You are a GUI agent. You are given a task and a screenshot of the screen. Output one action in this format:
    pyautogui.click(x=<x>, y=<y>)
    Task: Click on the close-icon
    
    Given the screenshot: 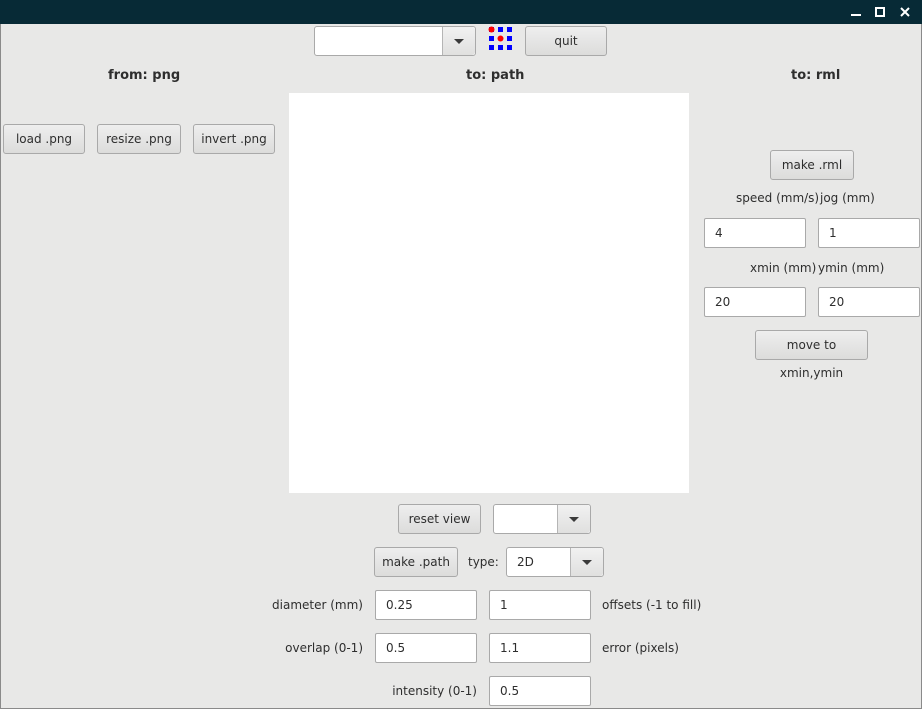 What is the action you would take?
    pyautogui.click(x=905, y=12)
    